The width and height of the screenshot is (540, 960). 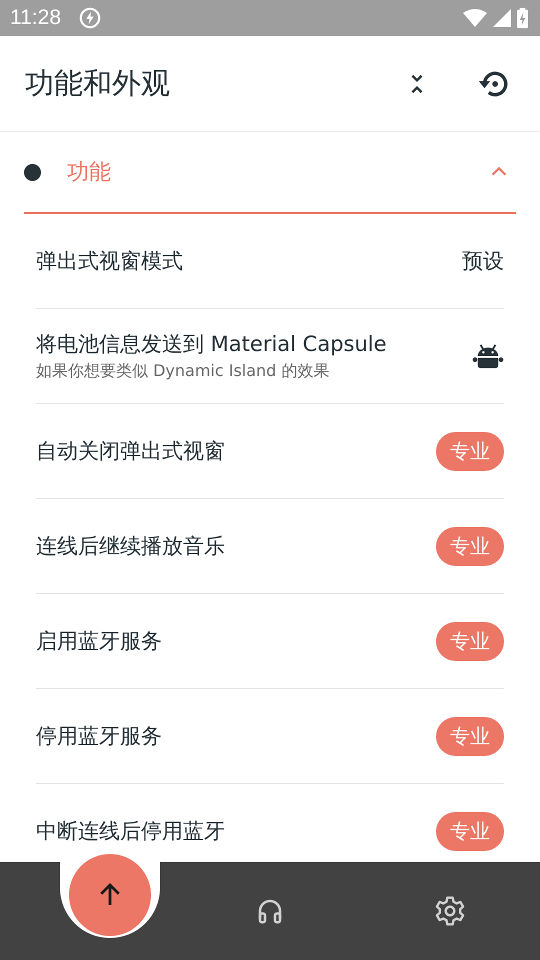 What do you see at coordinates (483, 261) in the screenshot?
I see `setting-value: 预设` at bounding box center [483, 261].